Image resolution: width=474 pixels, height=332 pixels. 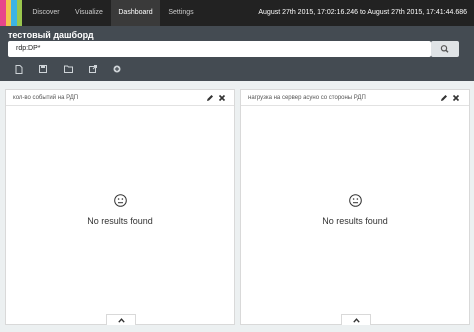 What do you see at coordinates (51, 35) in the screenshot?
I see `dashboard-title: тестовый дашборд` at bounding box center [51, 35].